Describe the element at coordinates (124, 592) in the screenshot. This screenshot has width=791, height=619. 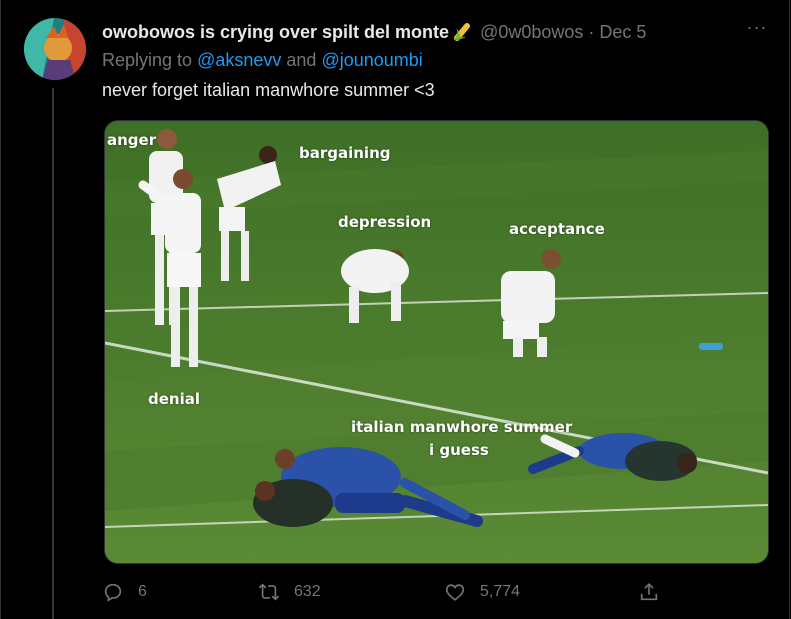
I see `reply-button: 6` at that location.